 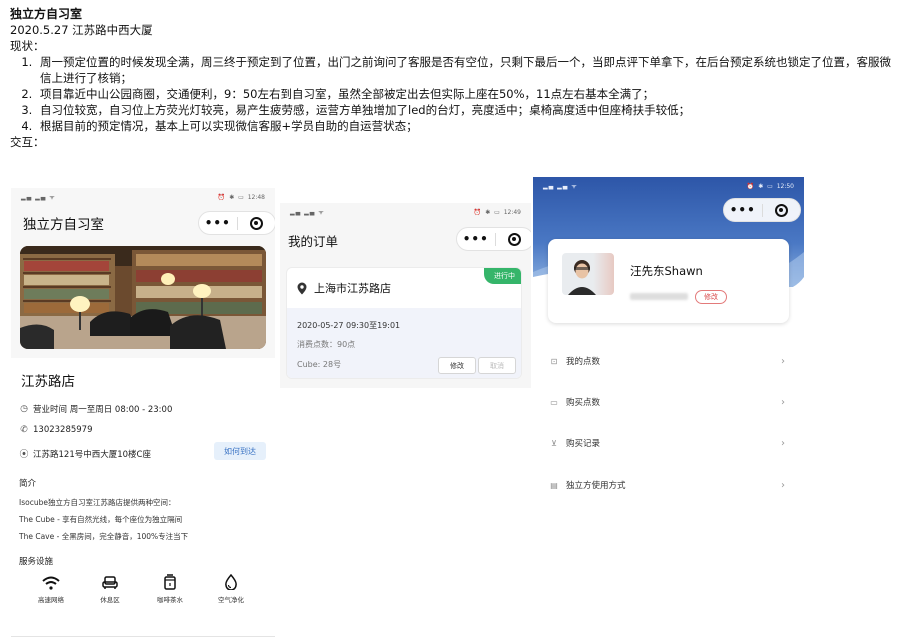 What do you see at coordinates (711, 297) in the screenshot?
I see `edit-profile-button: 修改` at bounding box center [711, 297].